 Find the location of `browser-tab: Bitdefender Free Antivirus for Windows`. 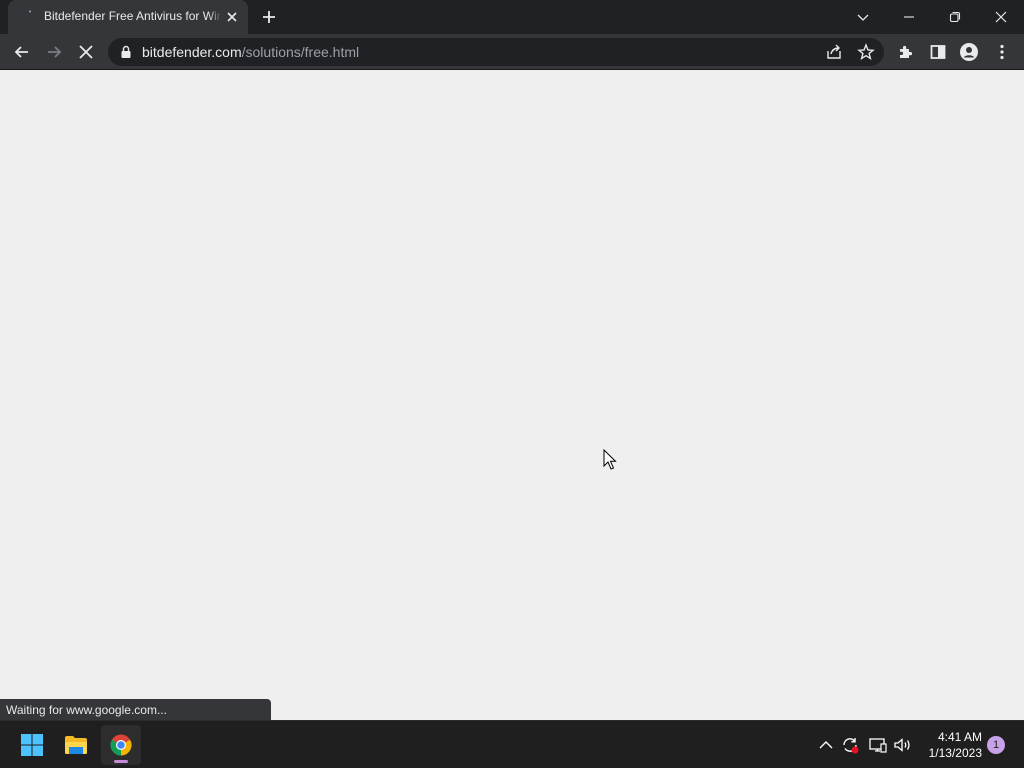

browser-tab: Bitdefender Free Antivirus for Windows is located at coordinates (128, 17).